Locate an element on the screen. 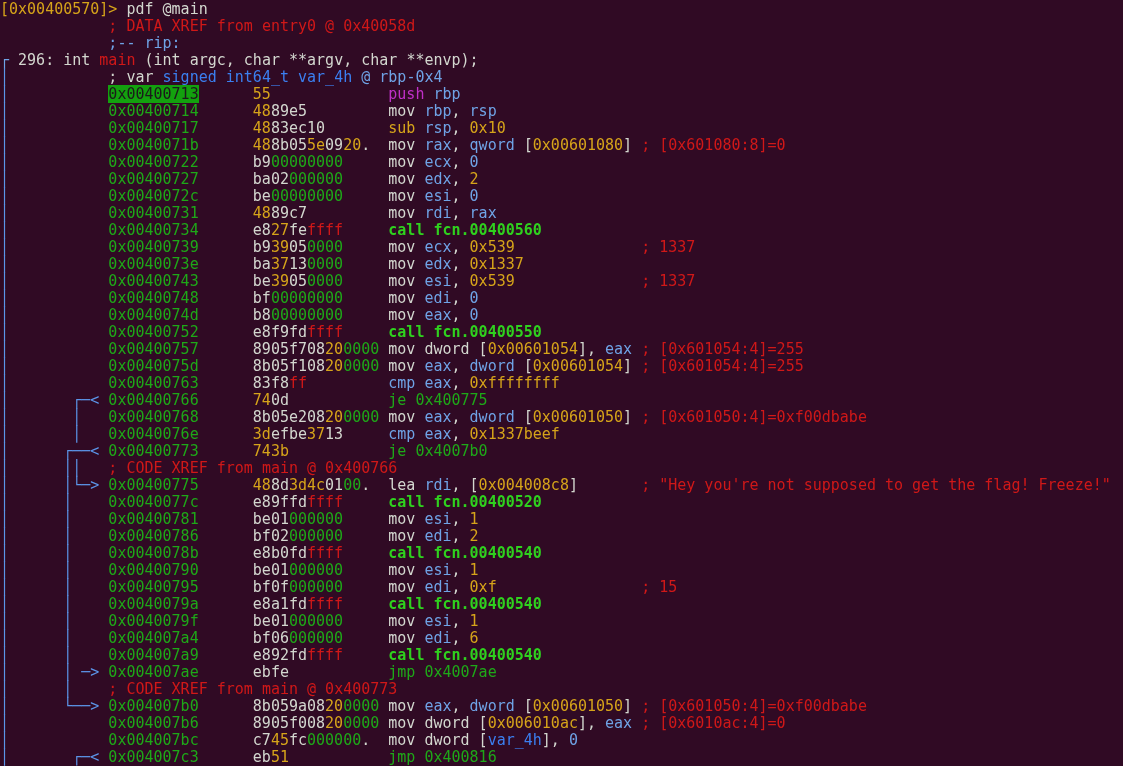  opcode-bytes: b800000000 is located at coordinates (298, 315).